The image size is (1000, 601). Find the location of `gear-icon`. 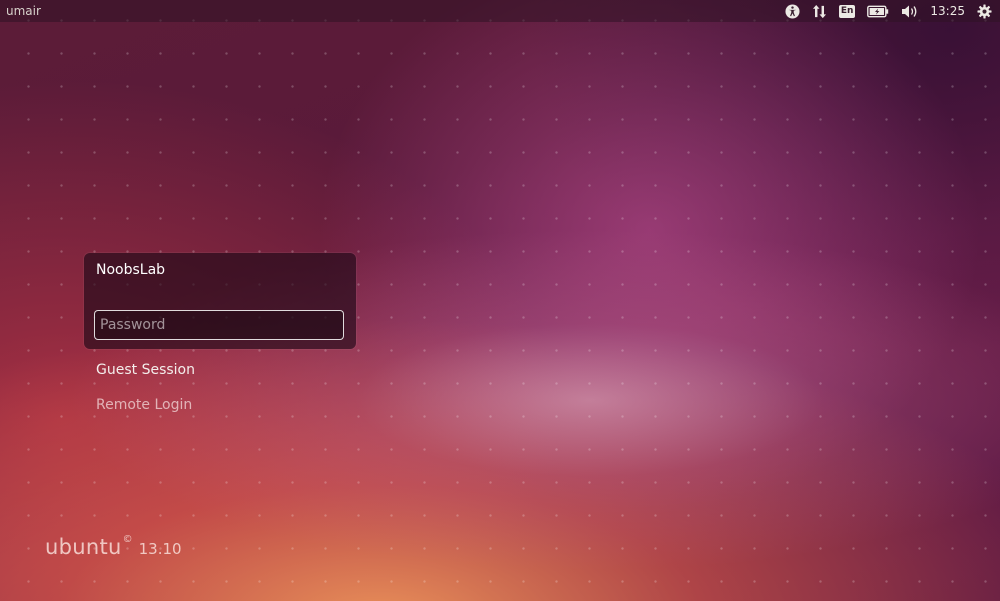

gear-icon is located at coordinates (984, 11).